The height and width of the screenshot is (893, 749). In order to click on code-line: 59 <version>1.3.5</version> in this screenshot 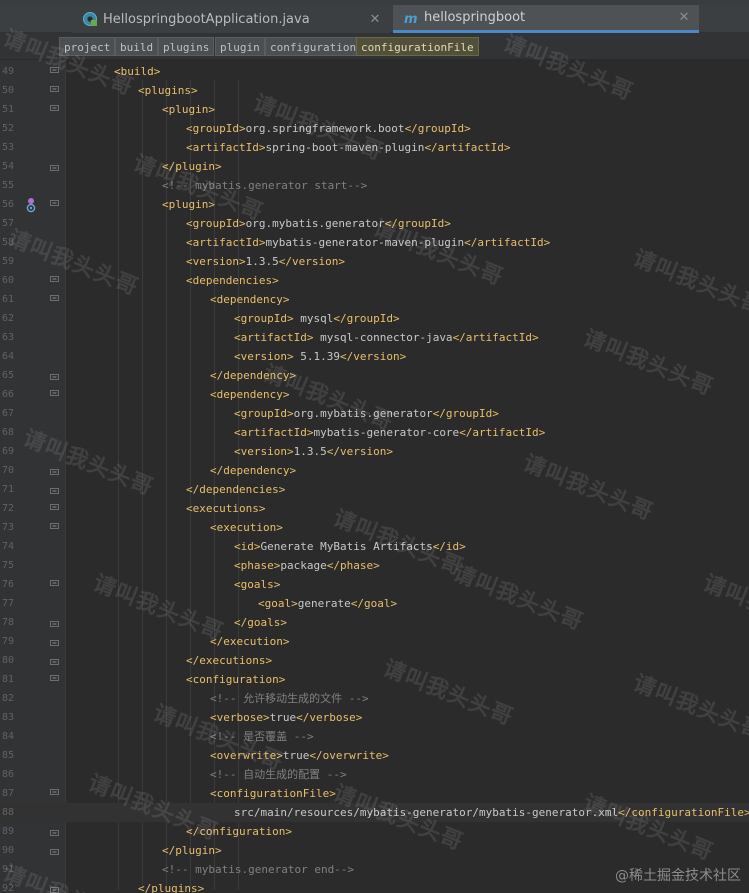, I will do `click(374, 261)`.